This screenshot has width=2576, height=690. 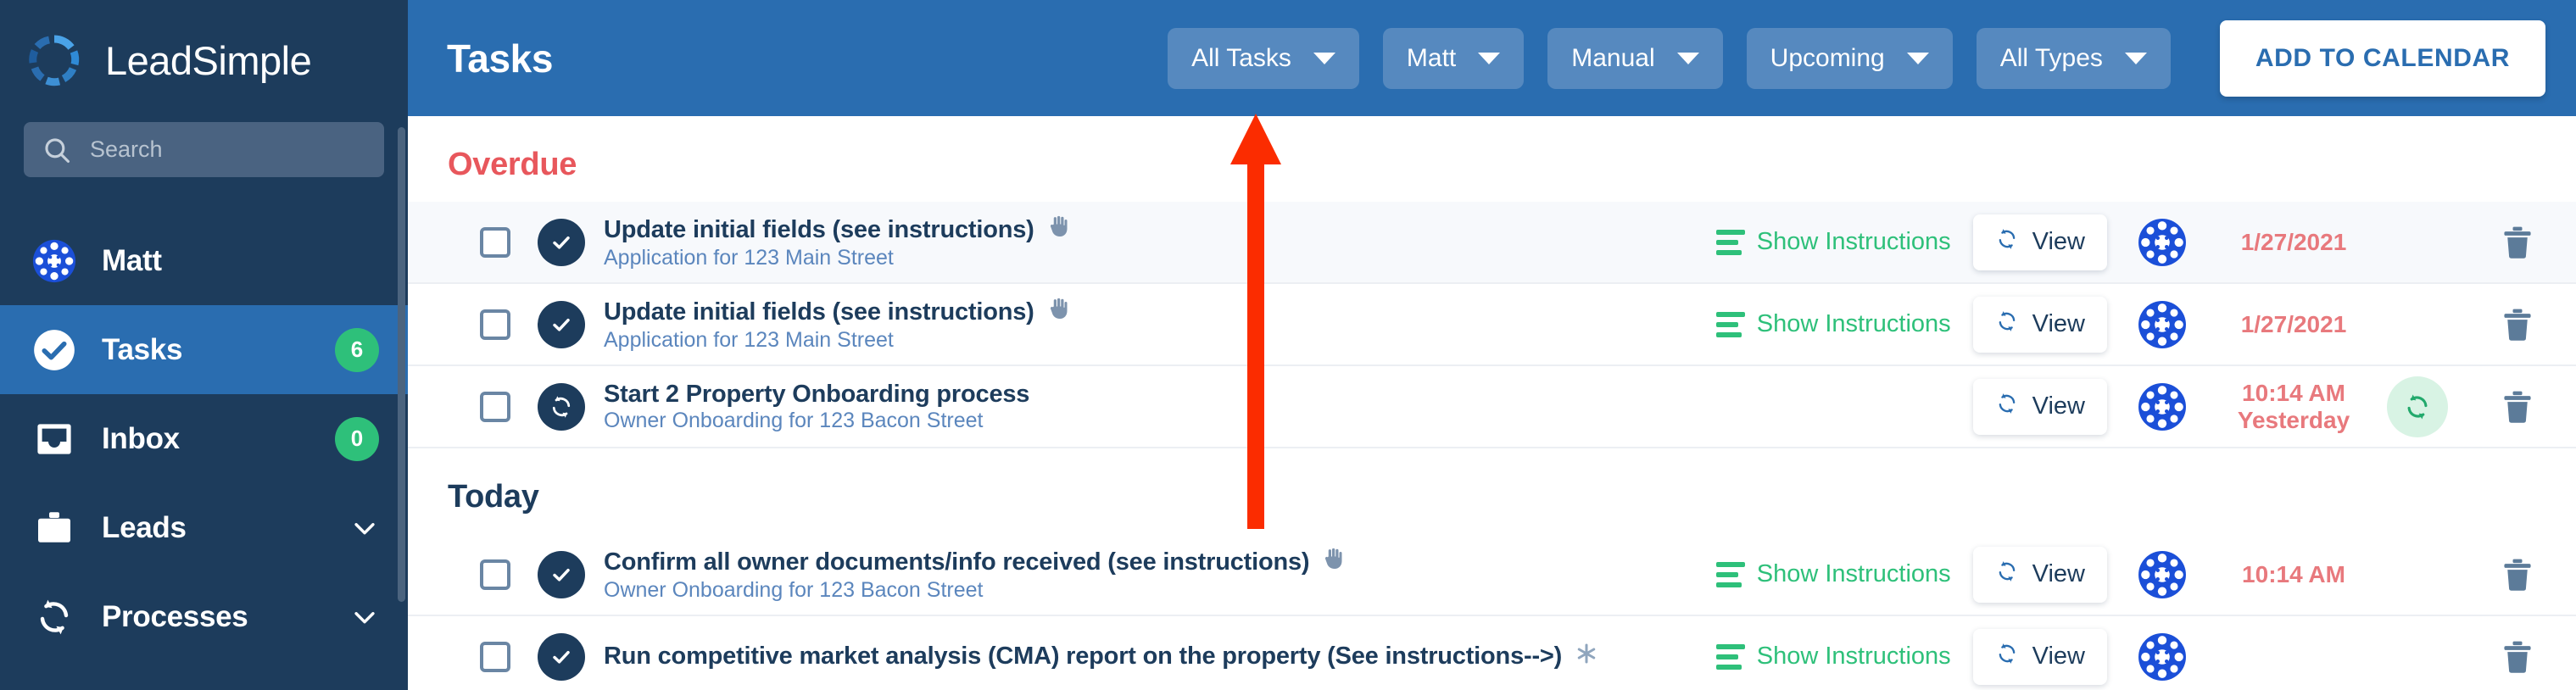 I want to click on filter-label: Matt, so click(x=1431, y=57).